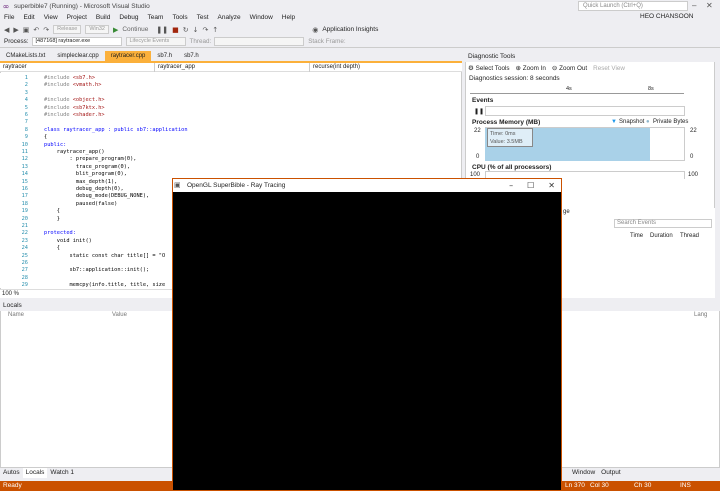 The height and width of the screenshot is (491, 720). I want to click on redo-icon: ↷, so click(46, 30).